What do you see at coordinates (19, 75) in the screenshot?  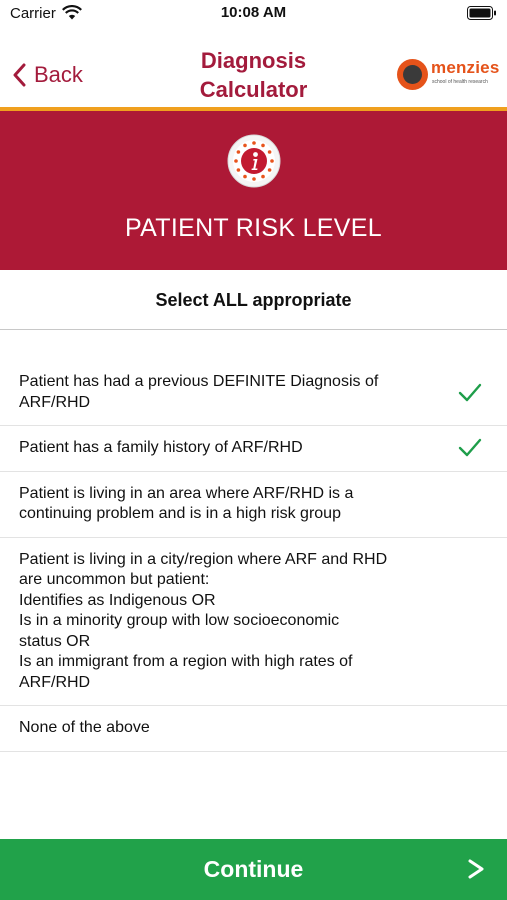 I see `chevron-left-icon` at bounding box center [19, 75].